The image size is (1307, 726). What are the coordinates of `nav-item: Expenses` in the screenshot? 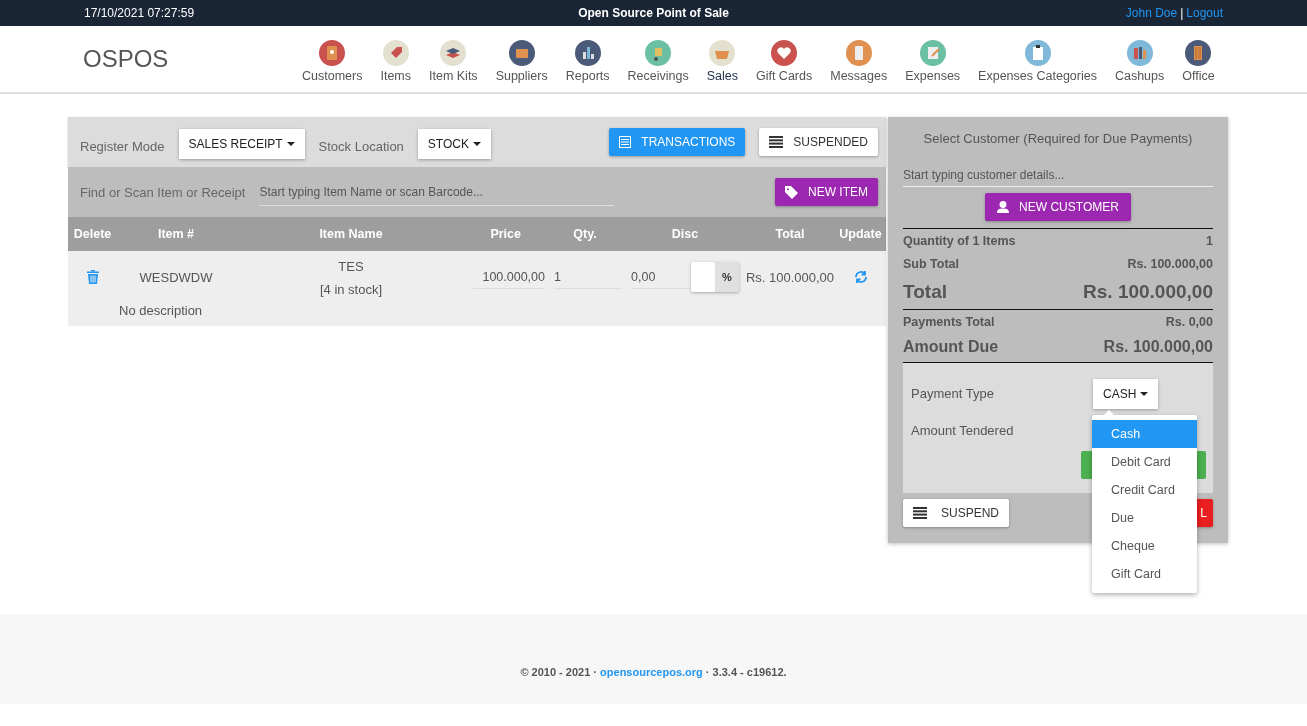 It's located at (933, 59).